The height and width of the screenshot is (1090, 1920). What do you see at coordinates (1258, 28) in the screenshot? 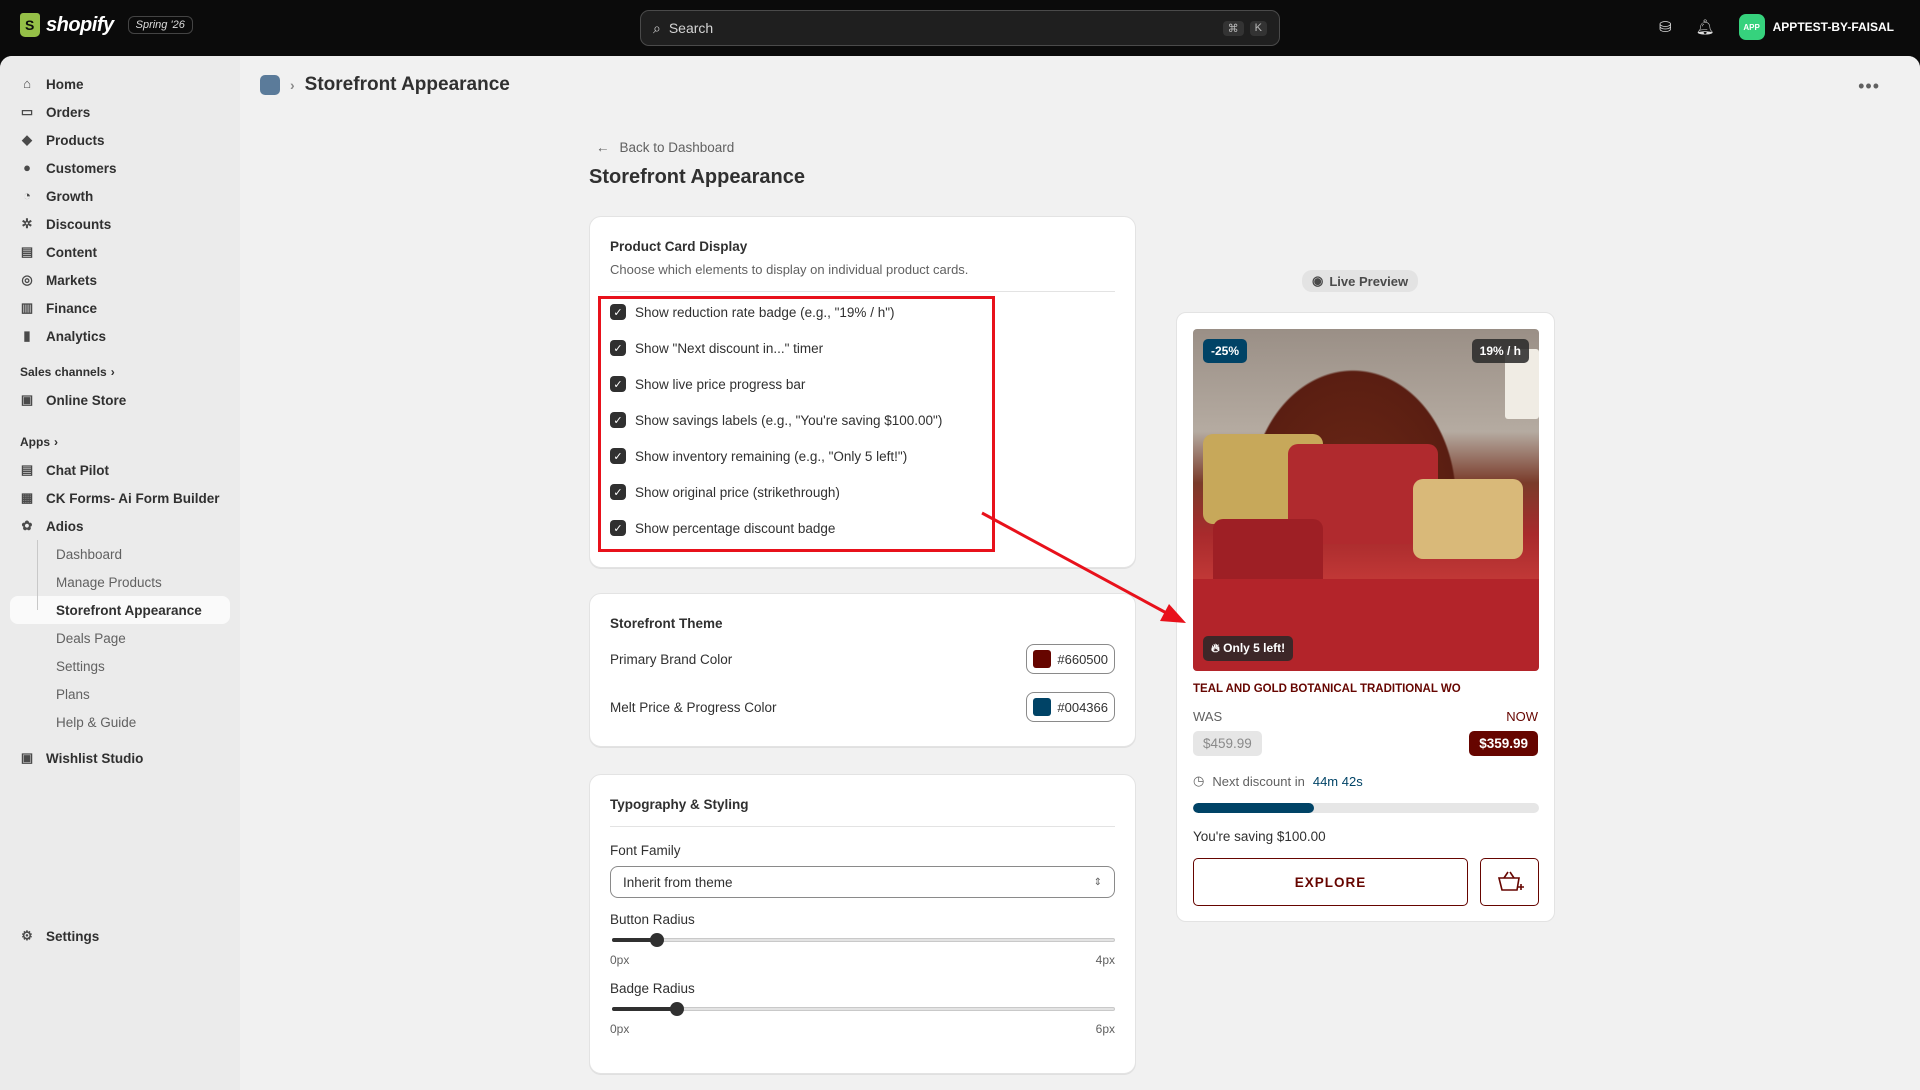
I see `shortcut-key-k: K` at bounding box center [1258, 28].